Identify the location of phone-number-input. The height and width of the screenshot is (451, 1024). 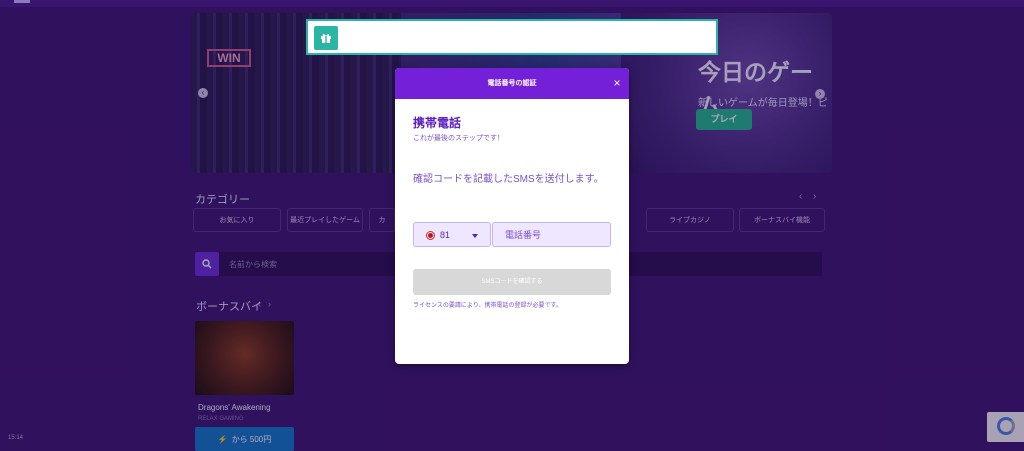
(551, 234).